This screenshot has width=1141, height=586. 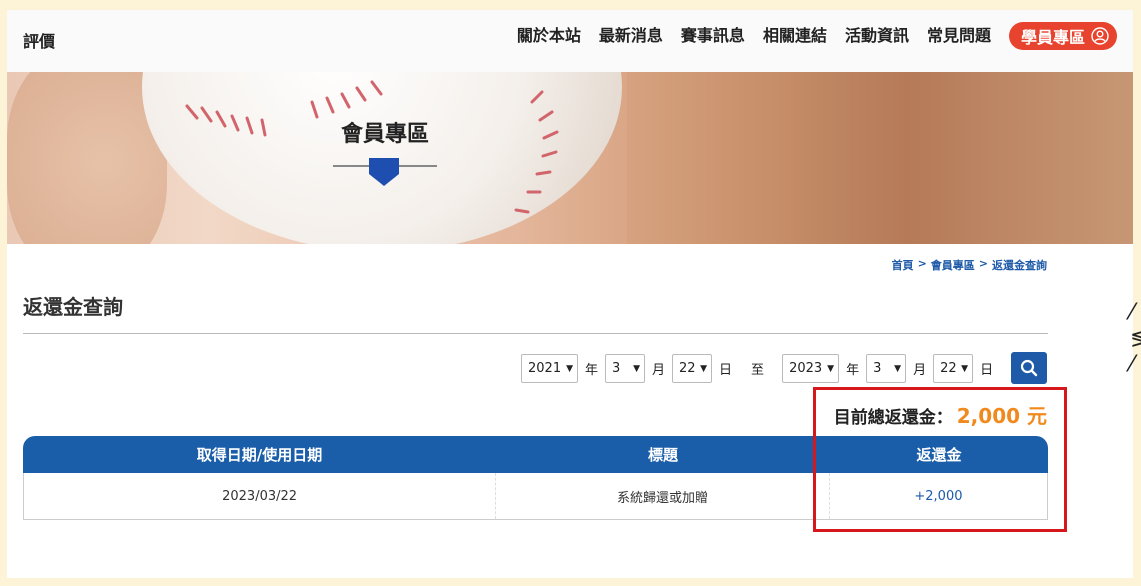 What do you see at coordinates (948, 368) in the screenshot?
I see `end-day-value: 22` at bounding box center [948, 368].